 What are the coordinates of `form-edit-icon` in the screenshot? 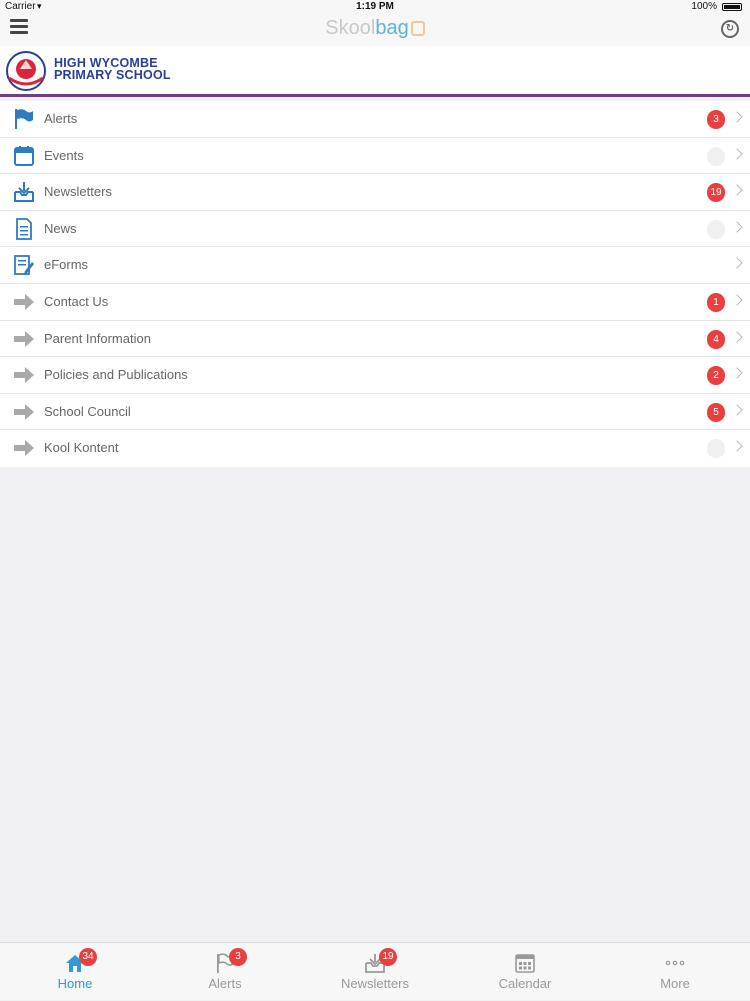 It's located at (24, 265).